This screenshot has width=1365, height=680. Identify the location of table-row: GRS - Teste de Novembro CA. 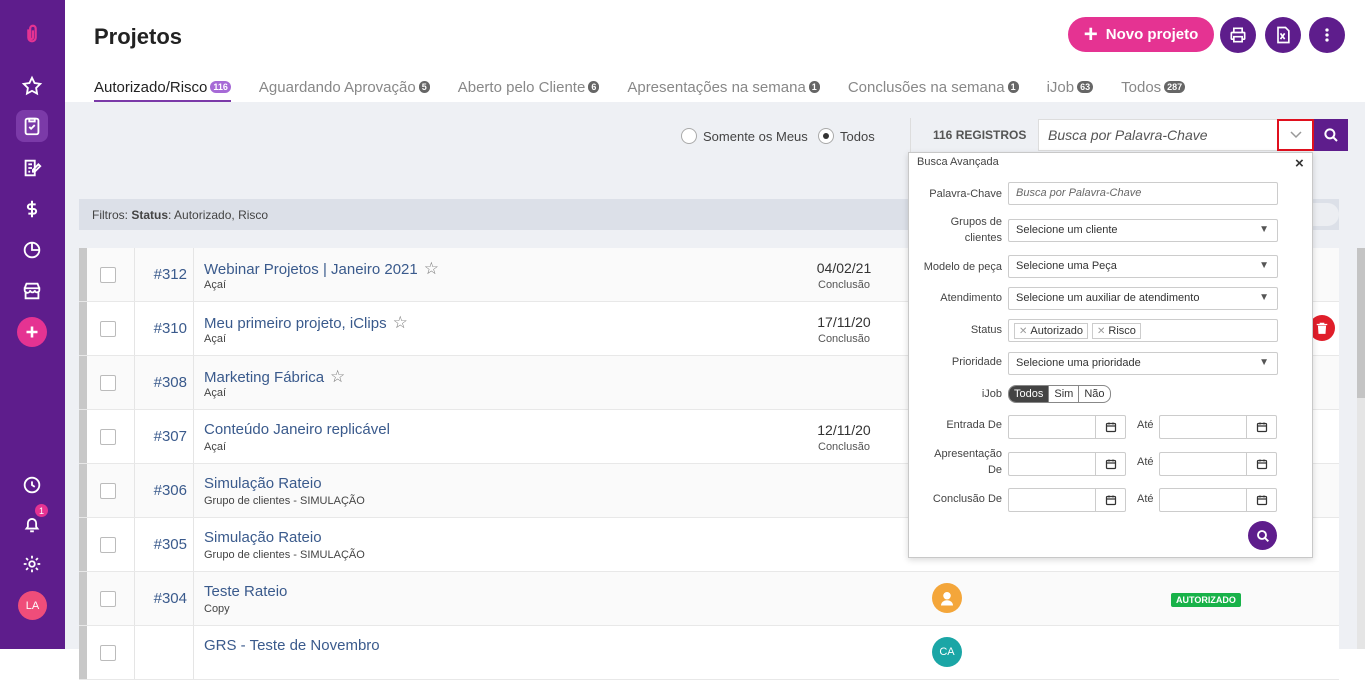
(709, 653).